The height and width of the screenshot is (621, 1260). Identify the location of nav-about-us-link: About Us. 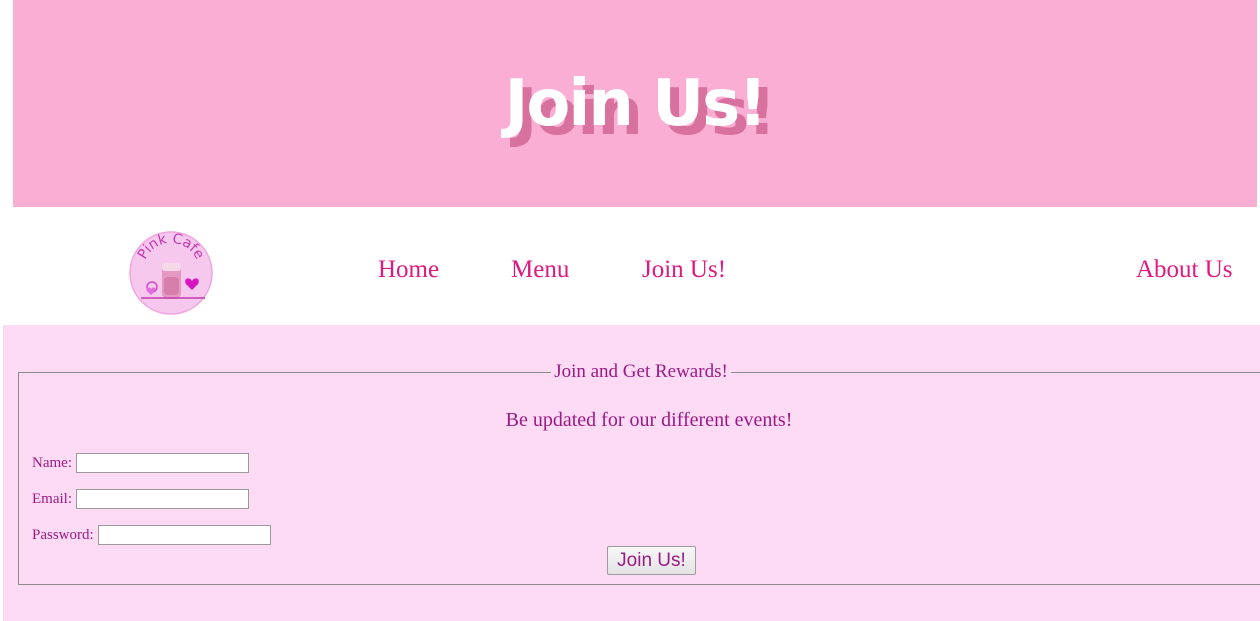
(1184, 270).